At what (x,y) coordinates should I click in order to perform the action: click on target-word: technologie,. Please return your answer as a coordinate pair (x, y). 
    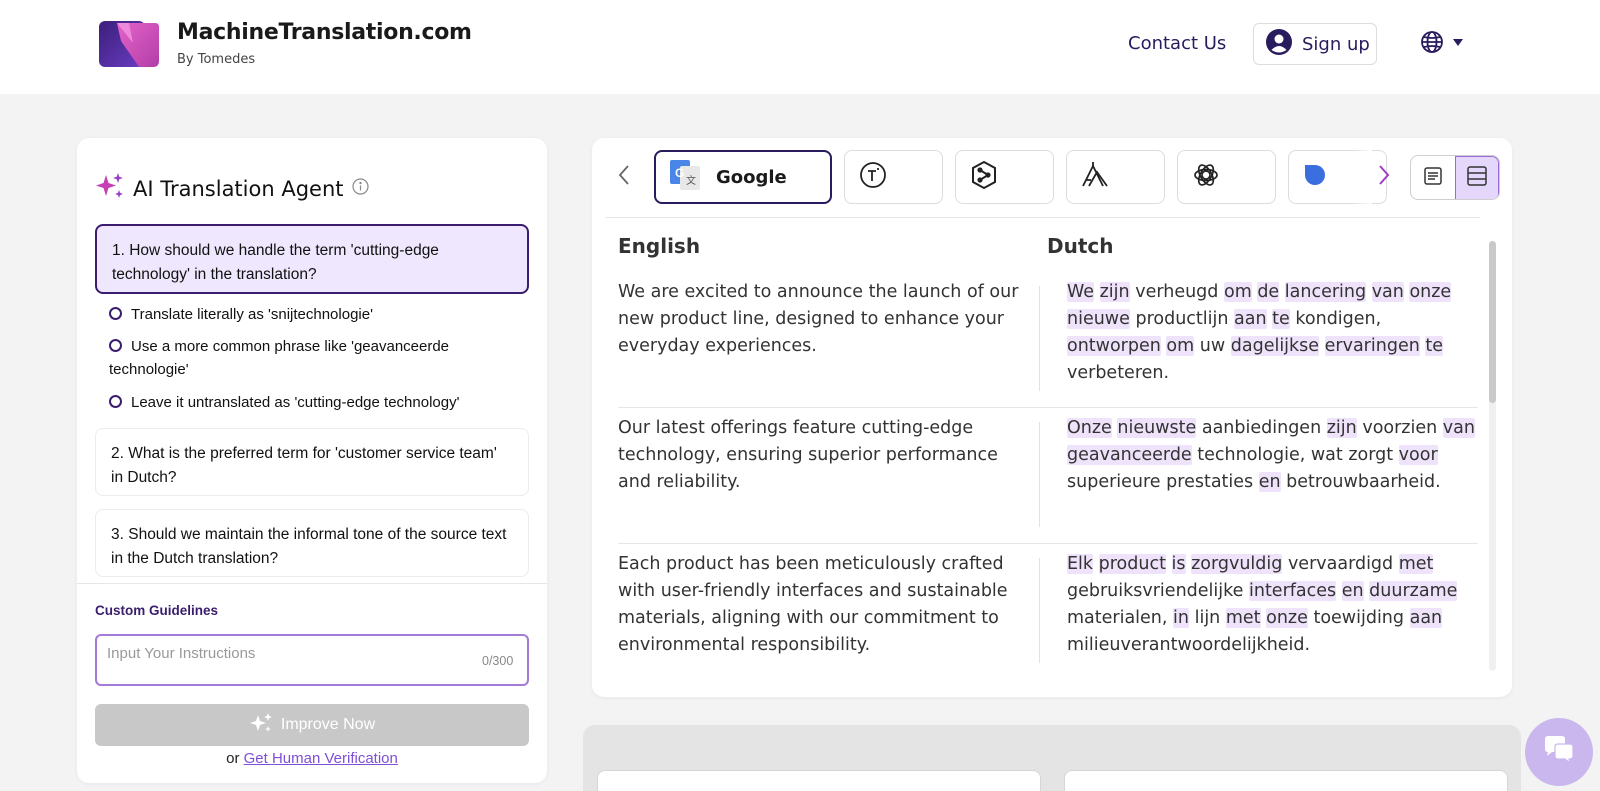
    Looking at the image, I should click on (1251, 455).